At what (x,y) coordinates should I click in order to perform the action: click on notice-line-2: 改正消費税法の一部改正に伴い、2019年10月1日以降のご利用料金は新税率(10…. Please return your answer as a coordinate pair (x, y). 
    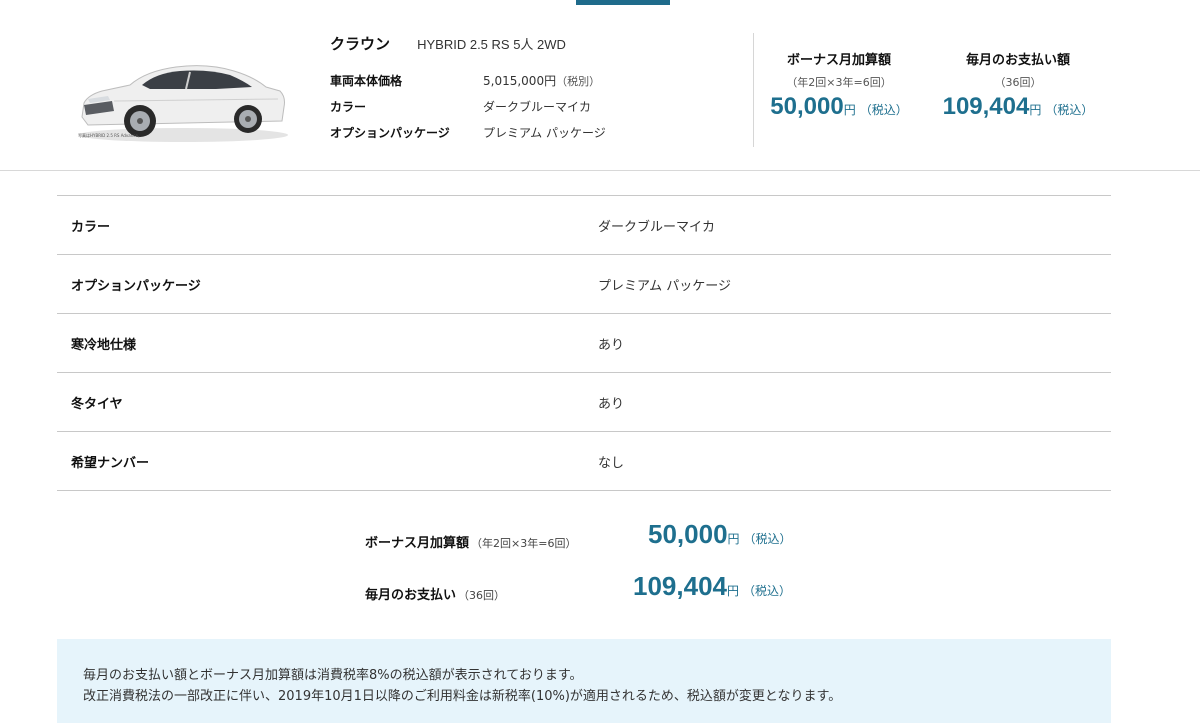
    Looking at the image, I should click on (462, 696).